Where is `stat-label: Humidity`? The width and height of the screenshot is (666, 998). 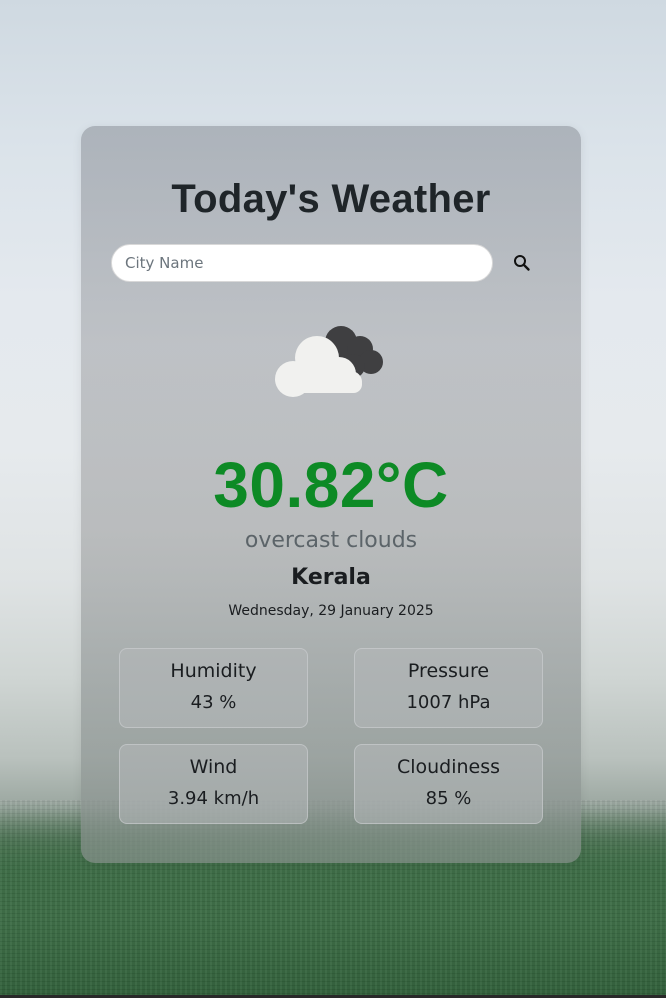
stat-label: Humidity is located at coordinates (213, 671).